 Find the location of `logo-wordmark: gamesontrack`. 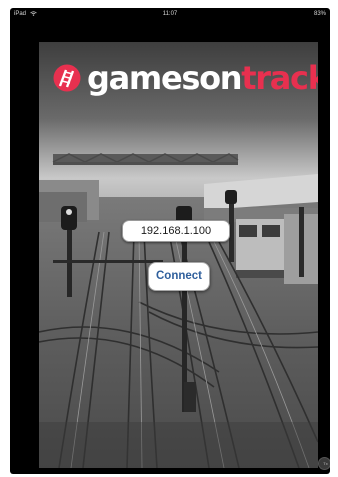

logo-wordmark: gamesontrack is located at coordinates (202, 78).